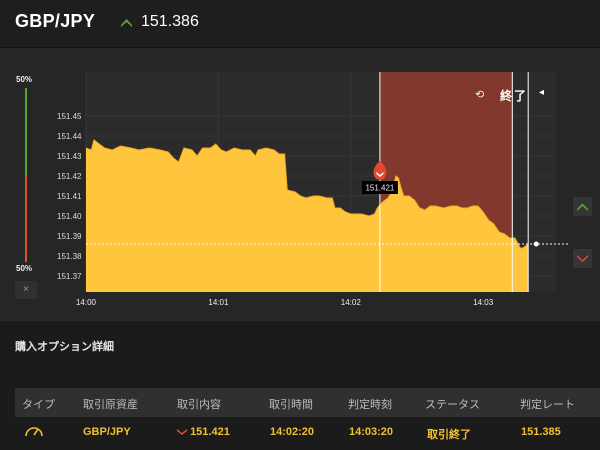  What do you see at coordinates (69, 116) in the screenshot?
I see `y-tick-label: 151.45` at bounding box center [69, 116].